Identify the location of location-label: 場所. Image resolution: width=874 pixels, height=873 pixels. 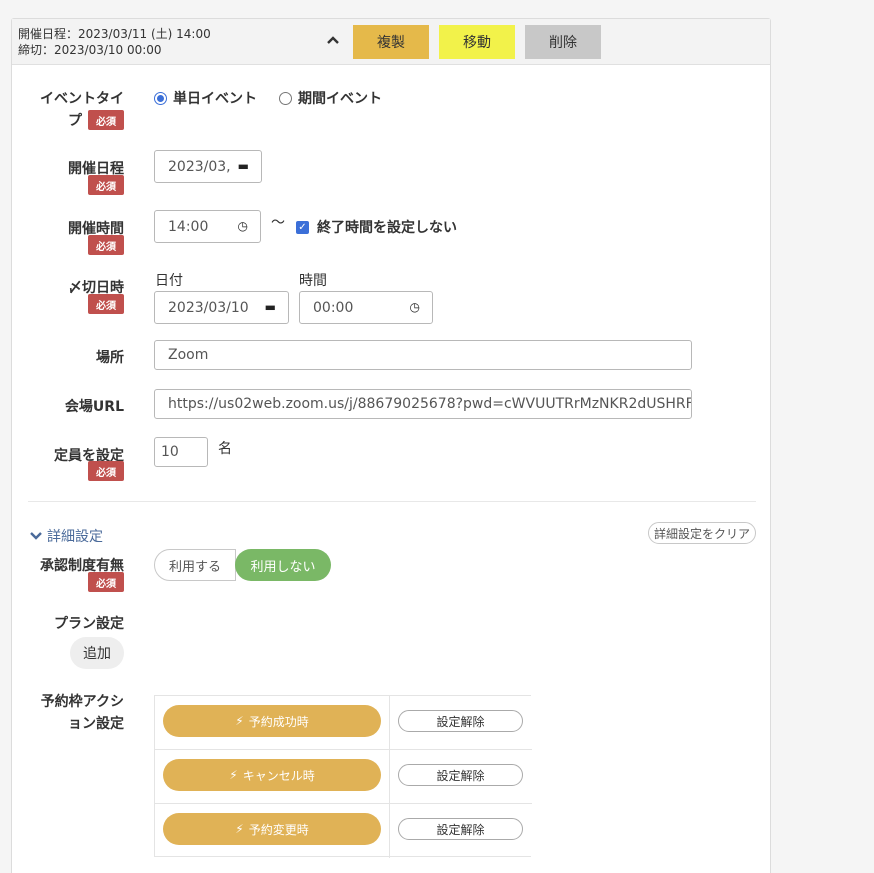
(110, 358).